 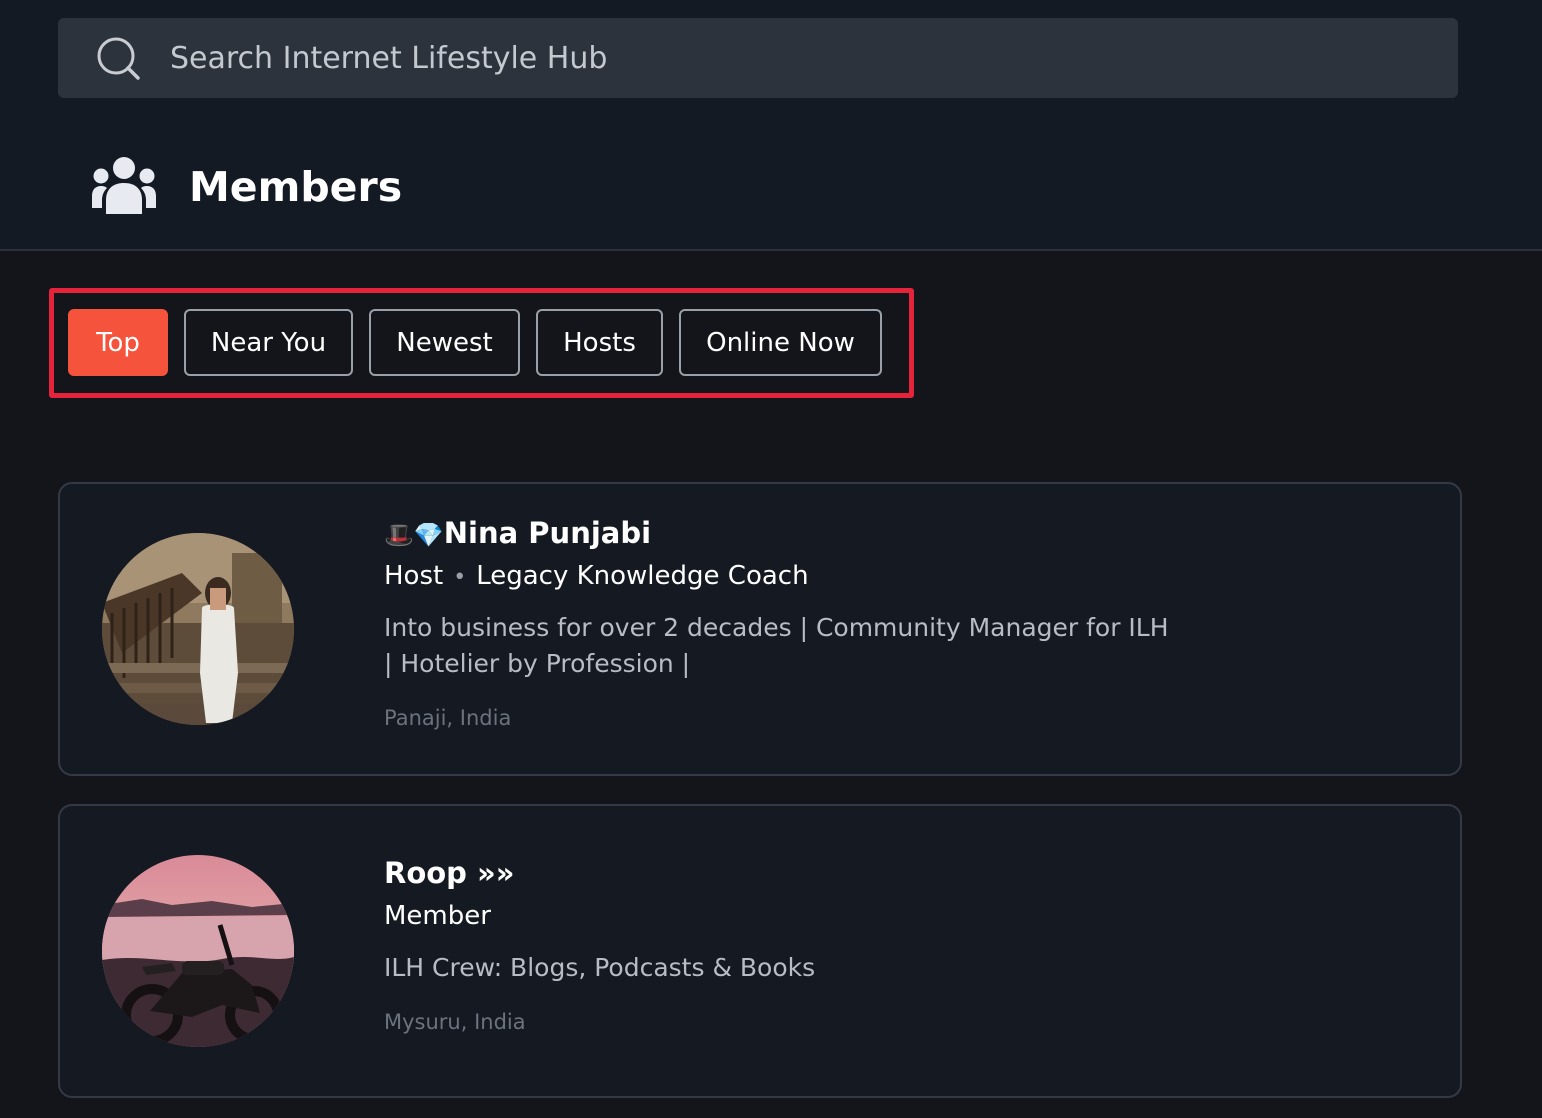 I want to click on filter-tab-top: Top, so click(x=118, y=342).